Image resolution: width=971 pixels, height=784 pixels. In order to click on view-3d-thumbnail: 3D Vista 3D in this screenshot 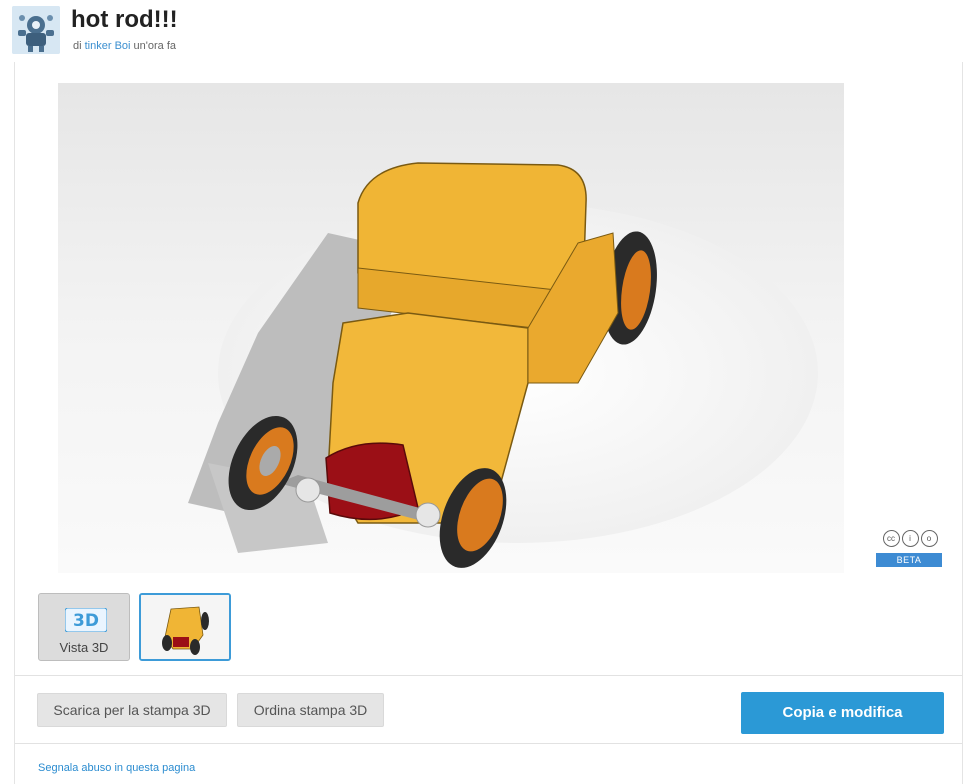, I will do `click(84, 627)`.